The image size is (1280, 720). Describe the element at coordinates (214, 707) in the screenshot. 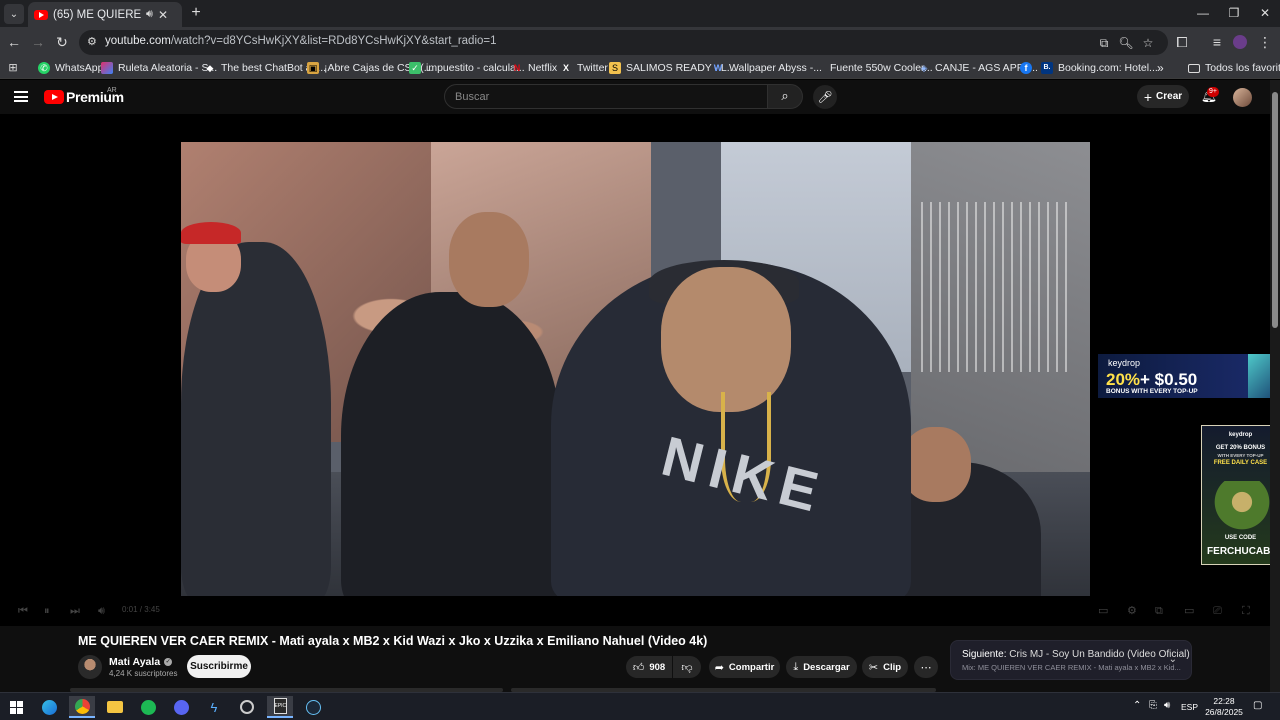

I see `lightning-app-icon: ϟ` at that location.